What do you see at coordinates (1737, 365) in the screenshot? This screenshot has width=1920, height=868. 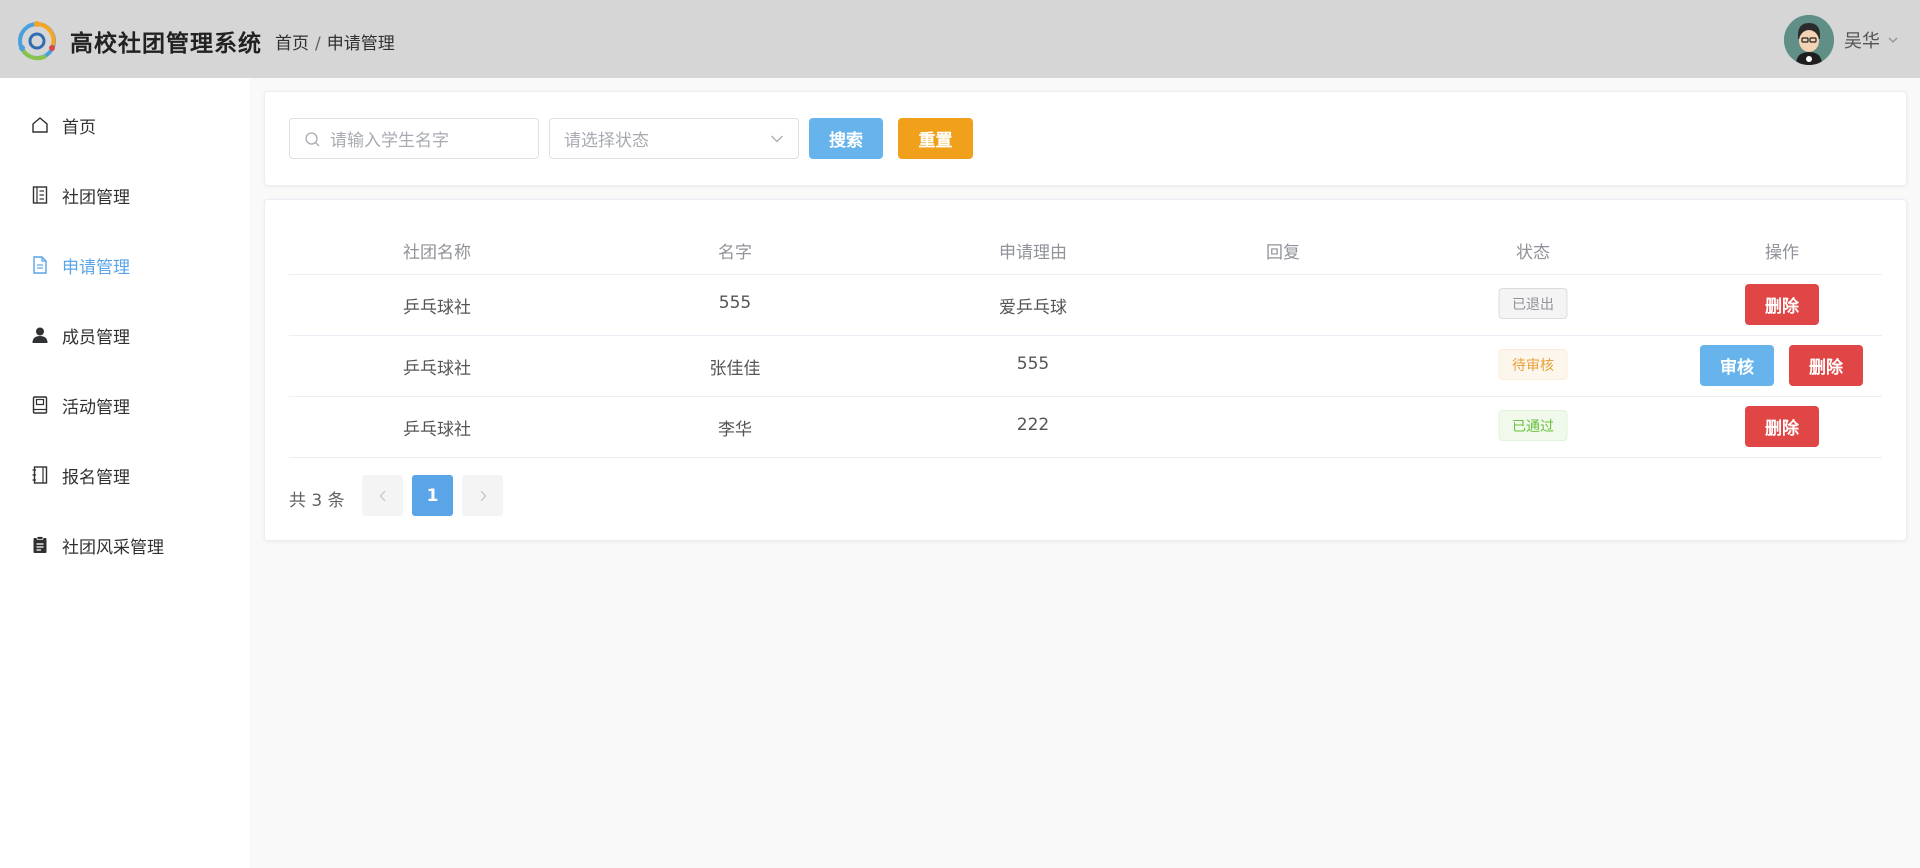 I see `review-button: 审核` at bounding box center [1737, 365].